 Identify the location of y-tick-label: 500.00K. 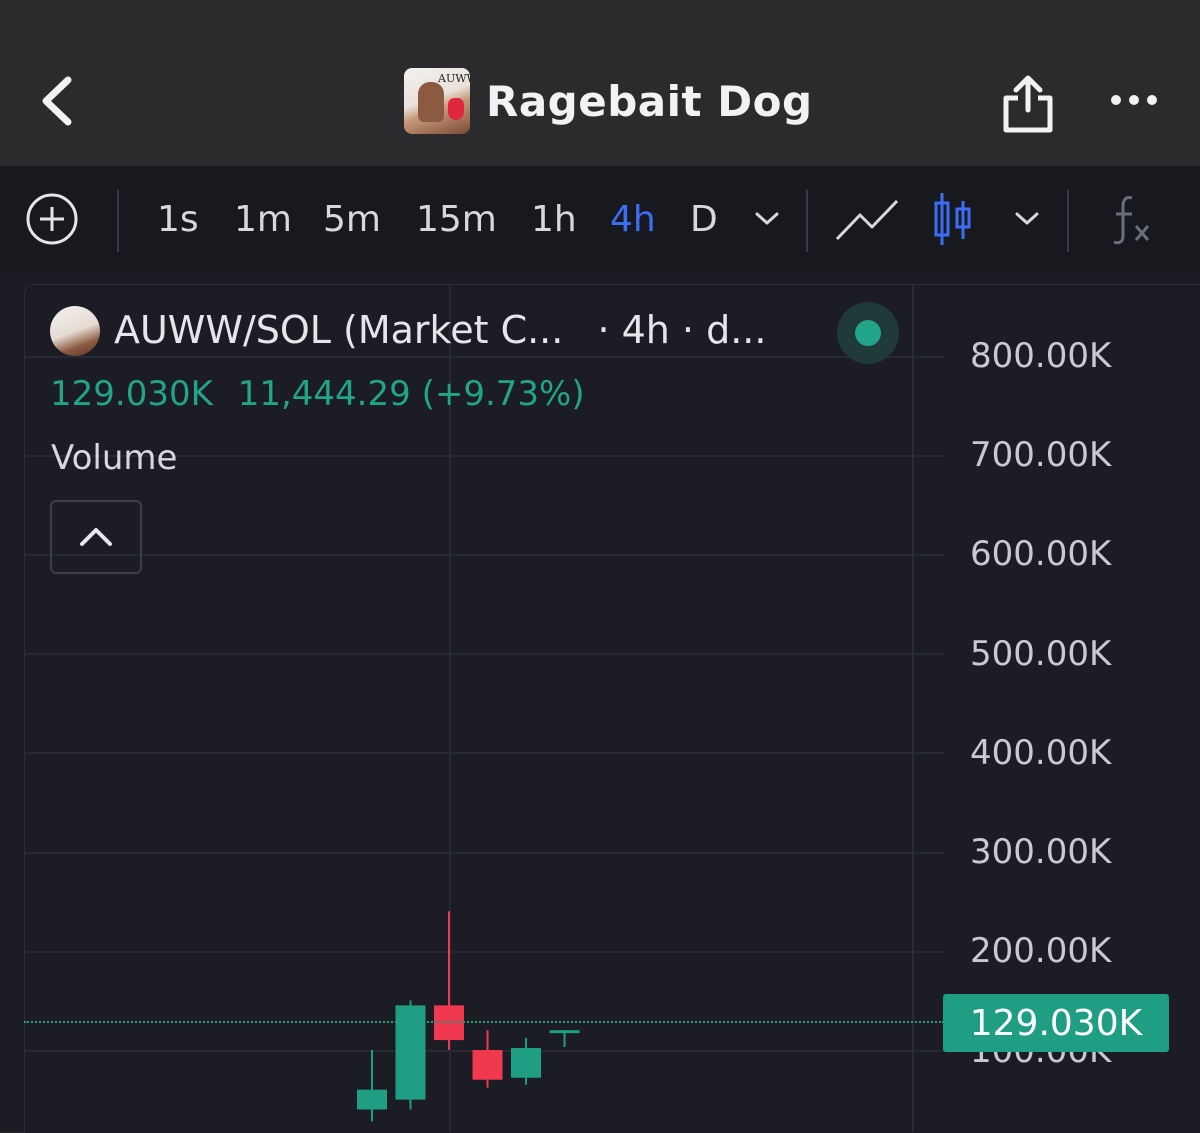
(1041, 654).